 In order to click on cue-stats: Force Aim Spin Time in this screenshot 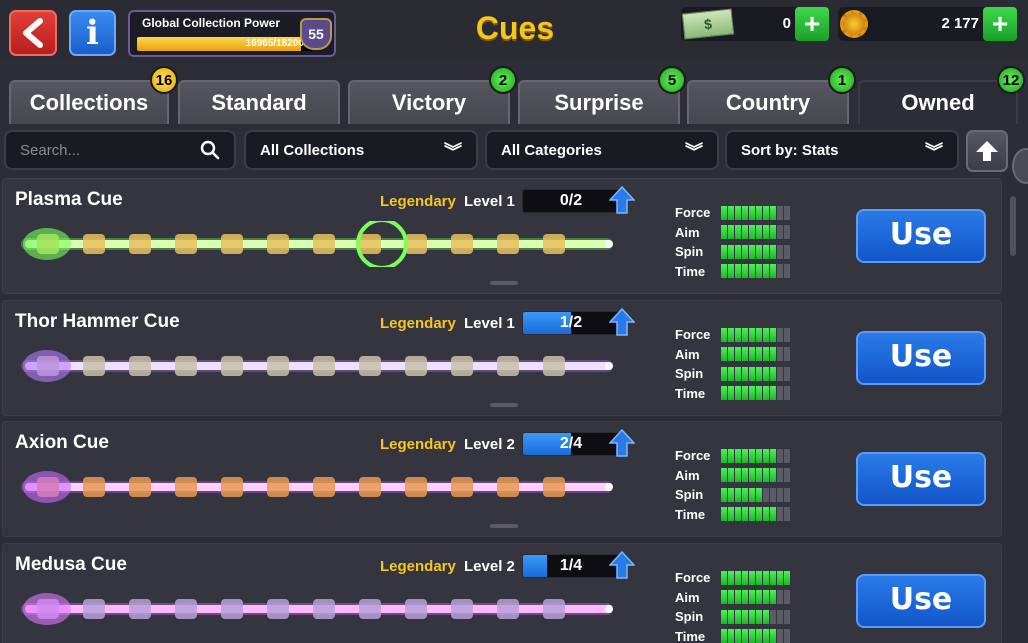, I will do `click(732, 485)`.